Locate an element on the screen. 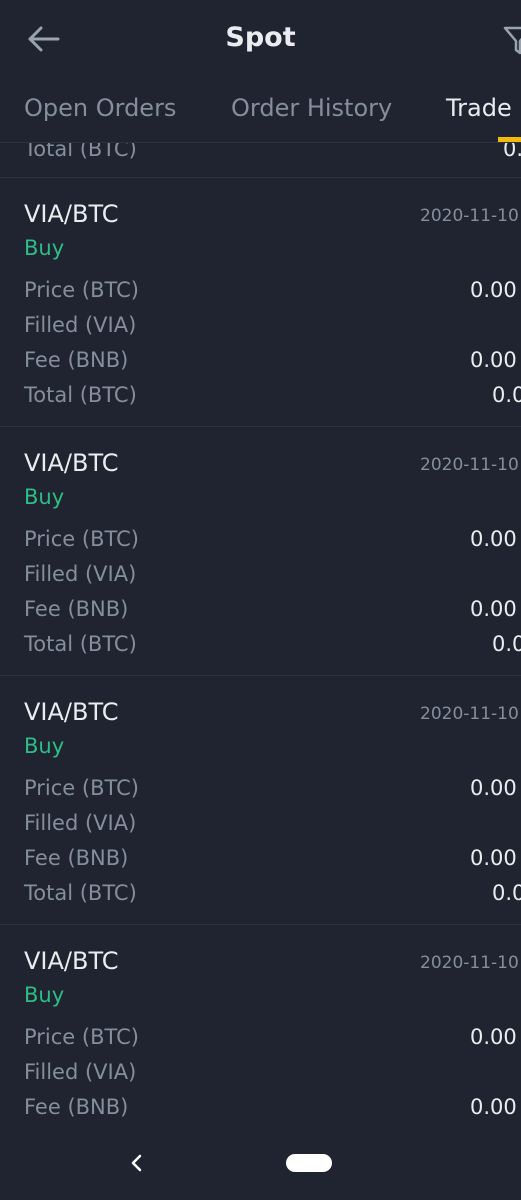  home-pill-icon is located at coordinates (309, 1163).